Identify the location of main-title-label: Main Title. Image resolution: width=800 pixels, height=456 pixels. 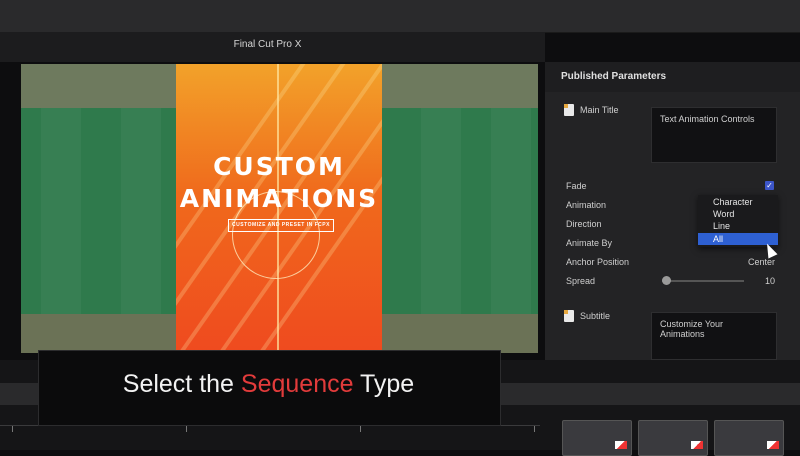
(599, 110).